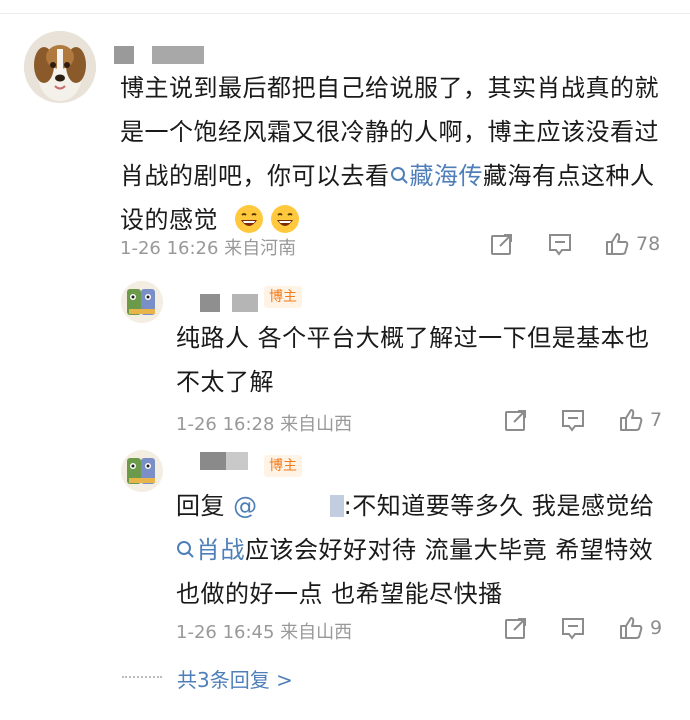  Describe the element at coordinates (499, 506) in the screenshot. I see `reply-text-part: :不知道要等多久 我是感觉给` at that location.